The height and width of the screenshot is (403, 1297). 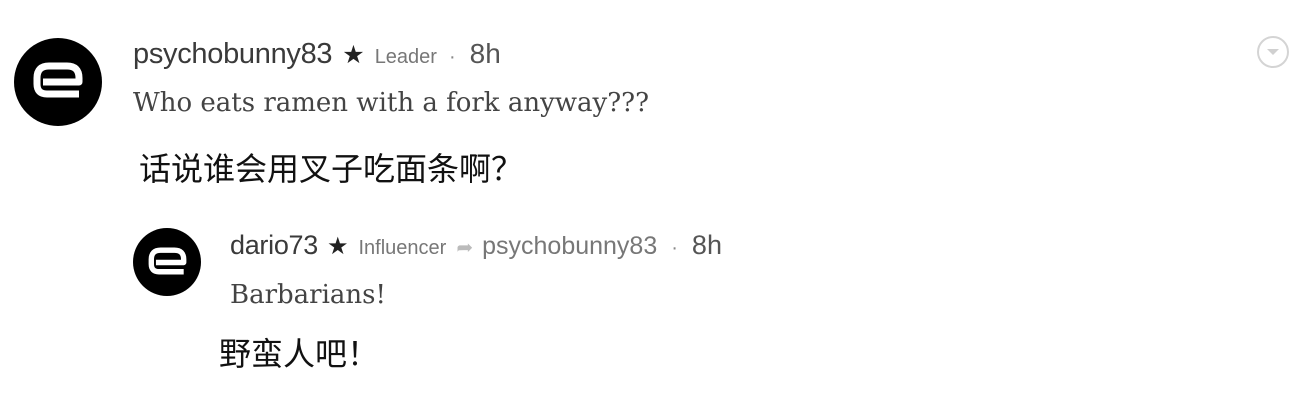 I want to click on username: dario73, so click(x=274, y=245).